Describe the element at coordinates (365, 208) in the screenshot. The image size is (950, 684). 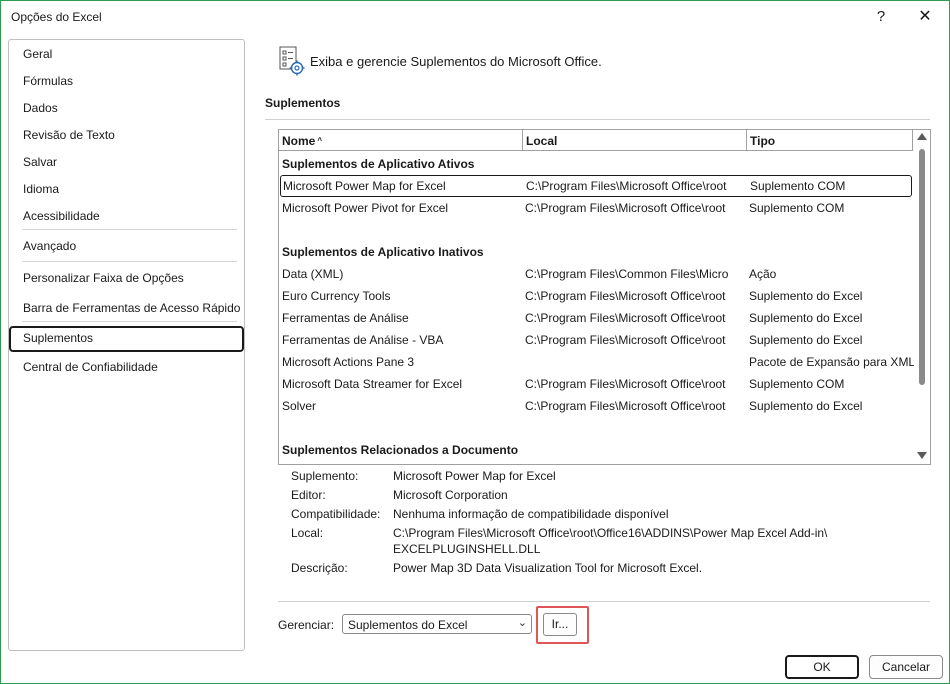
I see `row-name: Microsoft Power Pivot for Excel` at that location.